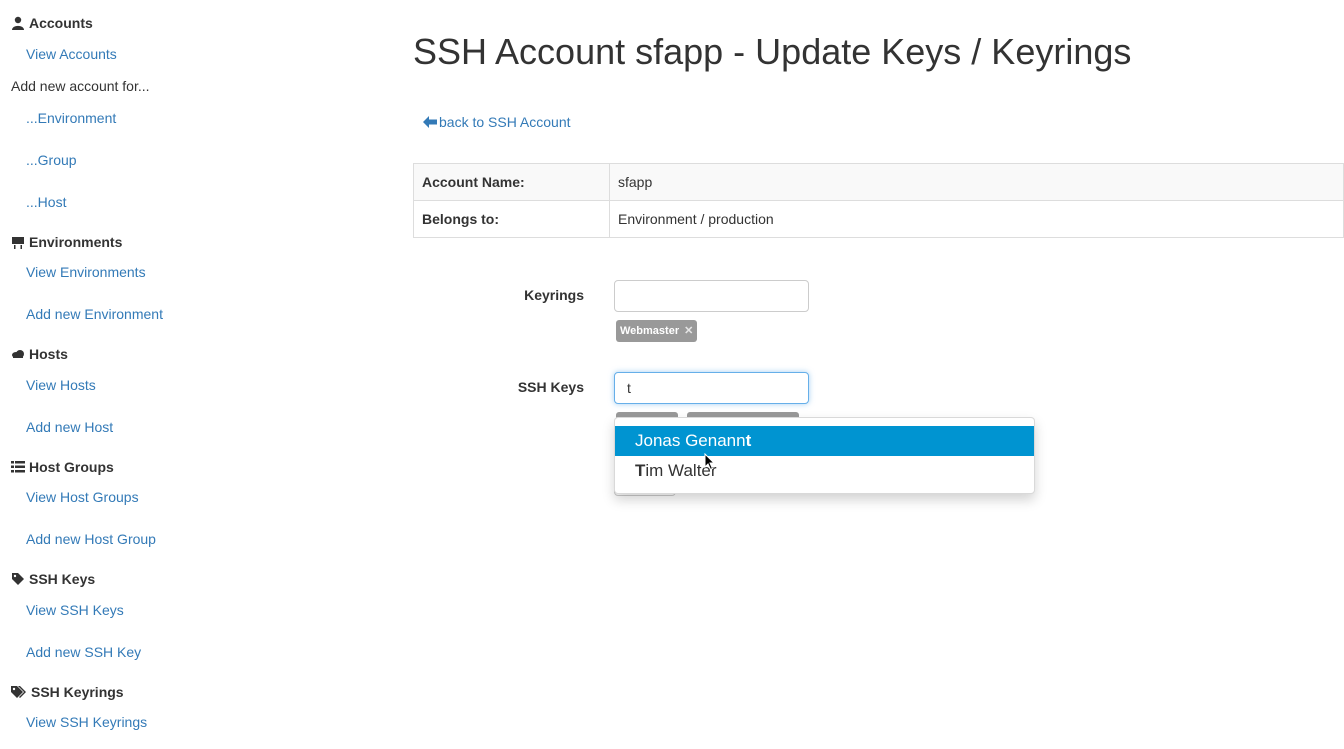 The height and width of the screenshot is (749, 1344). I want to click on host-groups-heading: Host Groups, so click(62, 467).